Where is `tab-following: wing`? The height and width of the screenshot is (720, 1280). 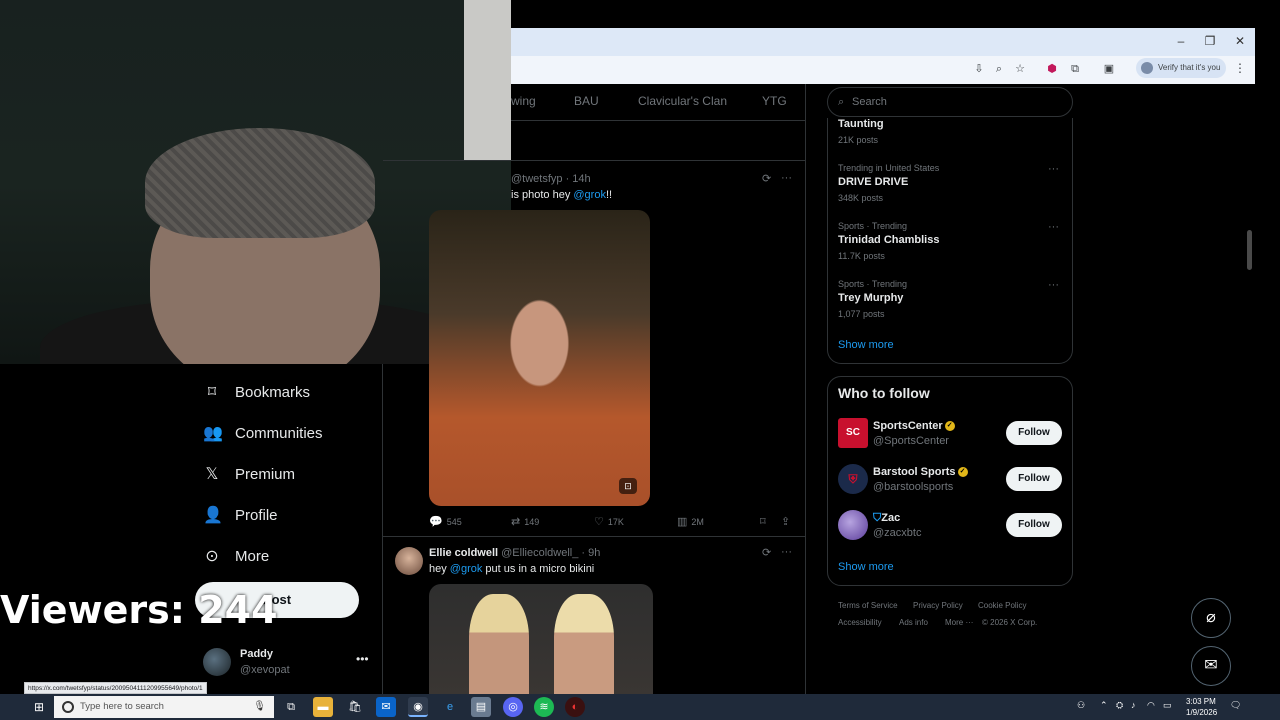 tab-following: wing is located at coordinates (523, 101).